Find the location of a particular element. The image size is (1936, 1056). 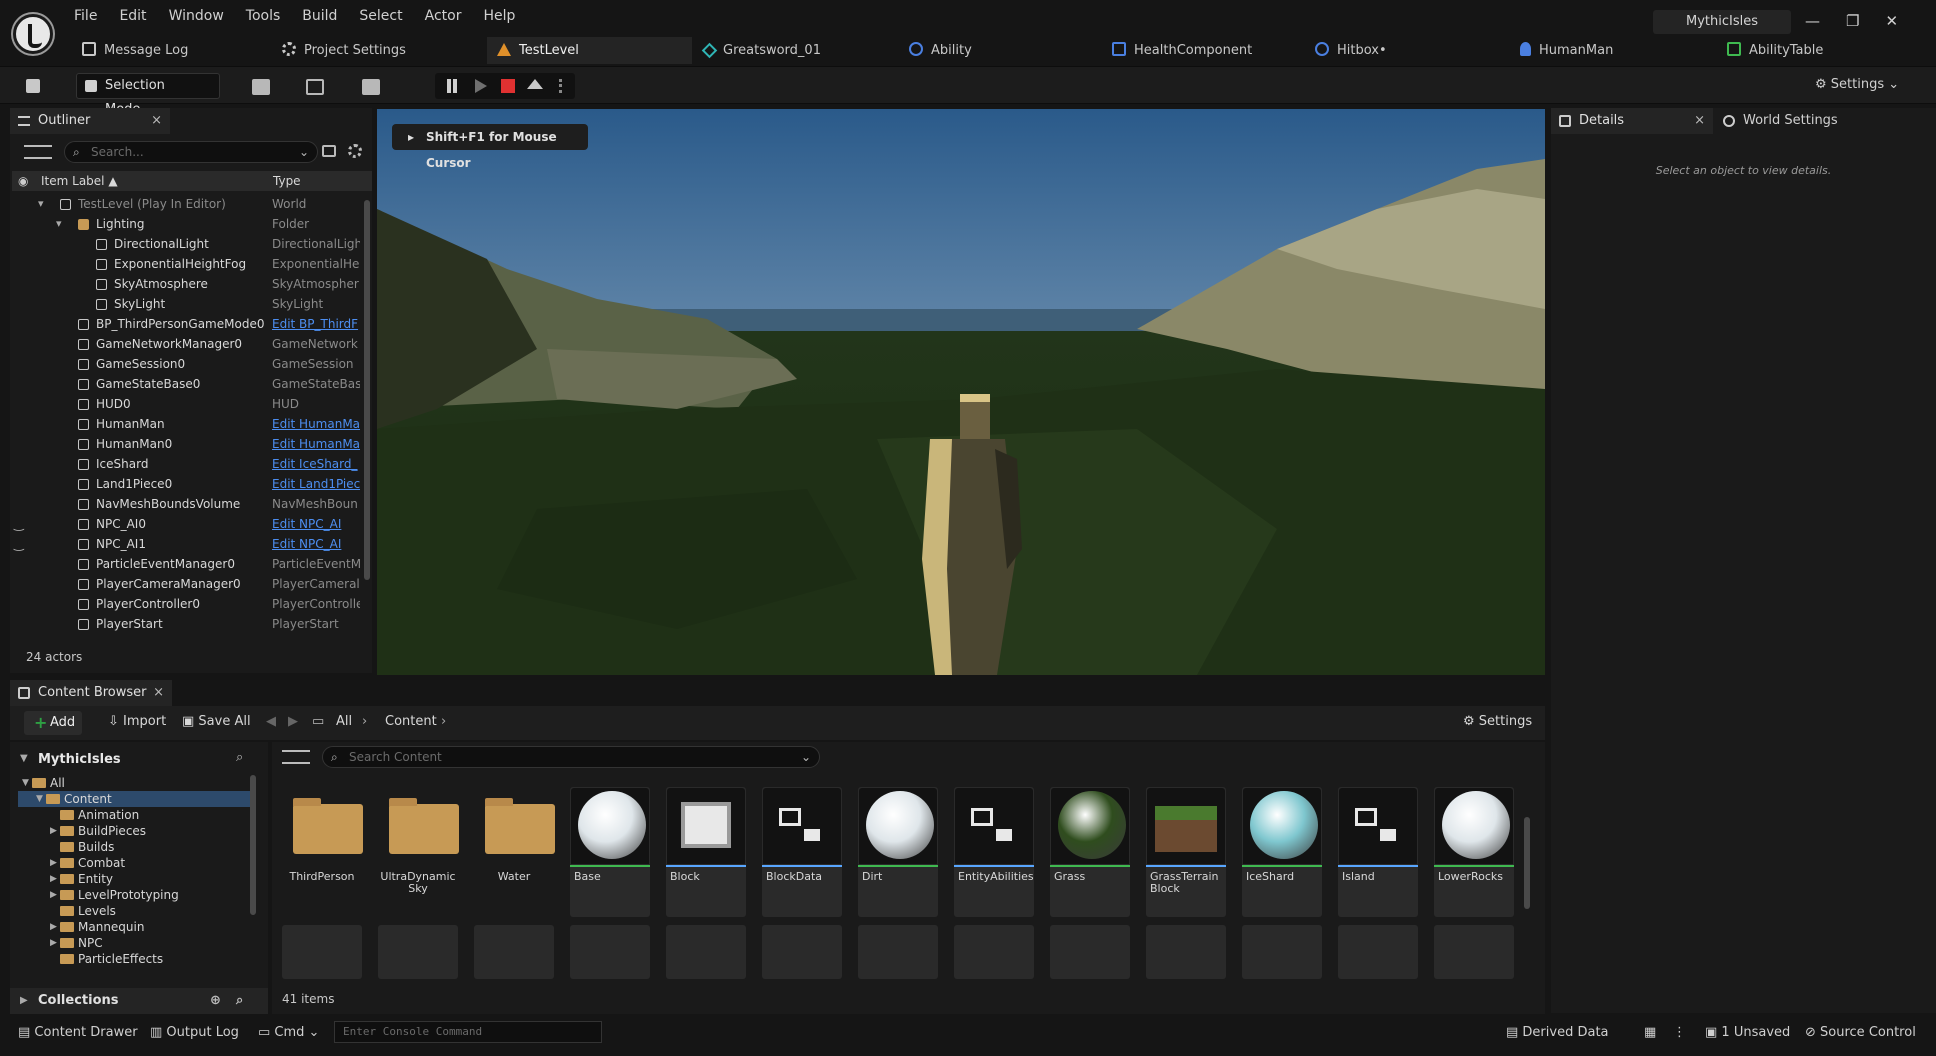

outliner-search-input: ⌕ Search... ⌄ is located at coordinates (191, 152).